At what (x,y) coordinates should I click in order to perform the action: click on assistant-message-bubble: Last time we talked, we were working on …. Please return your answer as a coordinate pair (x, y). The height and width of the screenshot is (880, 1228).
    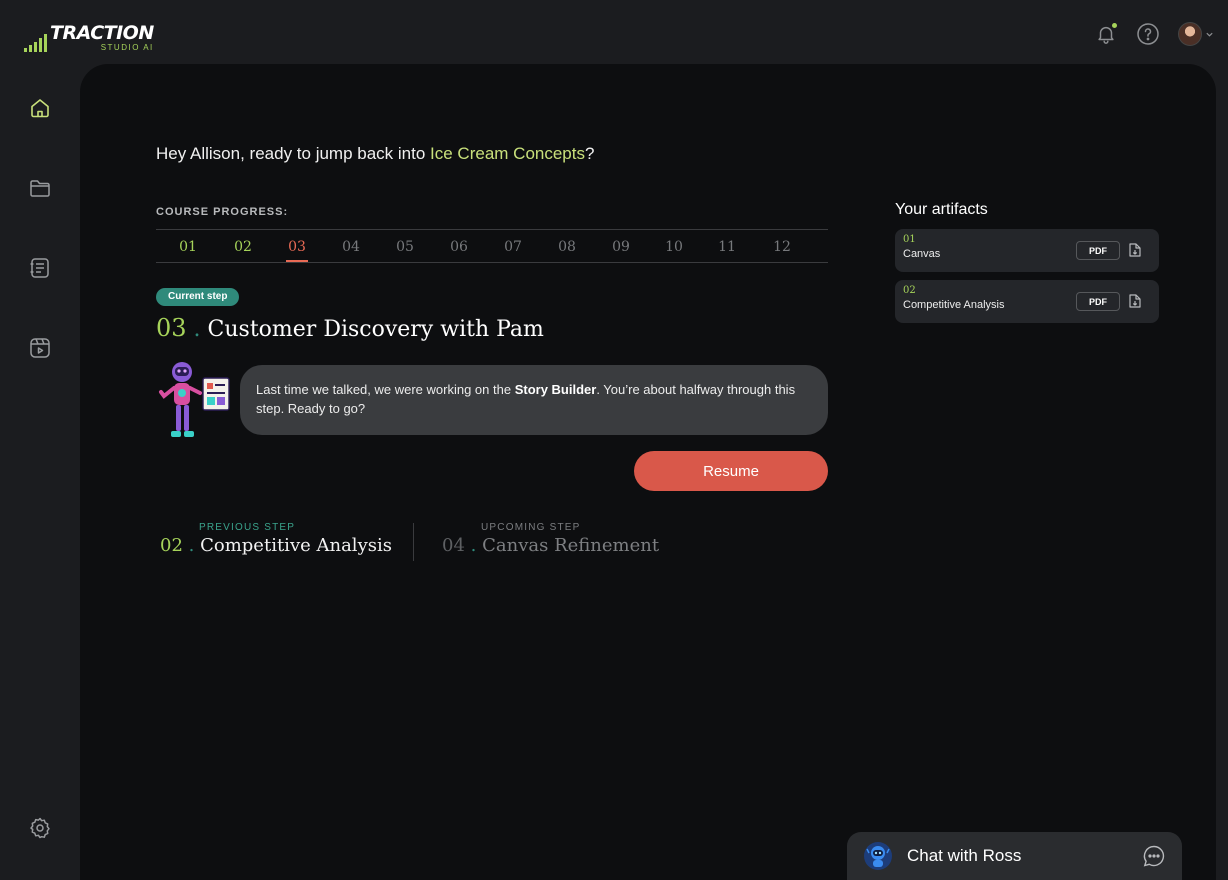
    Looking at the image, I should click on (534, 400).